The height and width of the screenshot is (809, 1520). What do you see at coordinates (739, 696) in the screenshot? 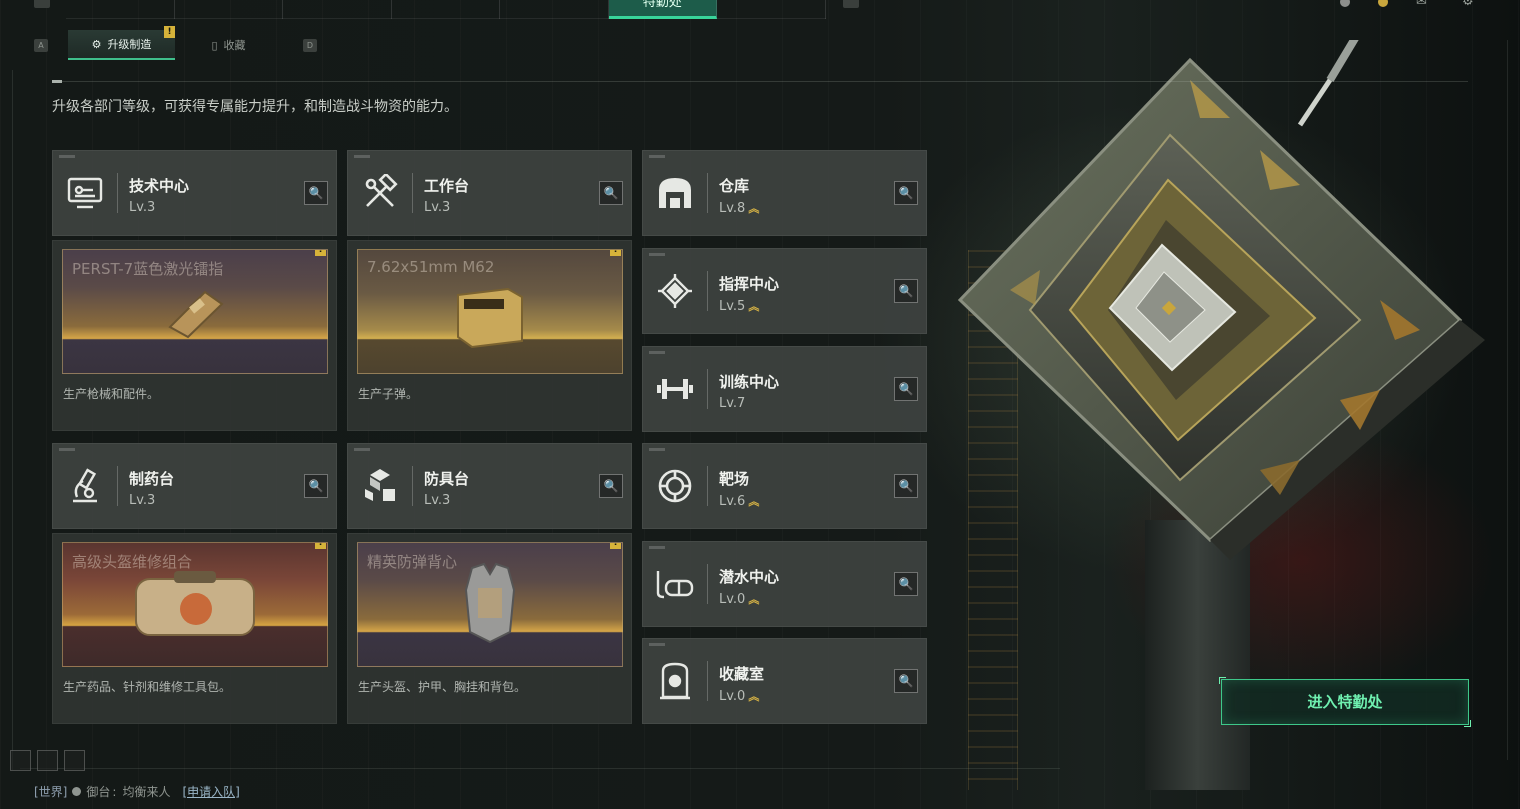
I see `dept-level-row: Lv.0 ︽` at bounding box center [739, 696].